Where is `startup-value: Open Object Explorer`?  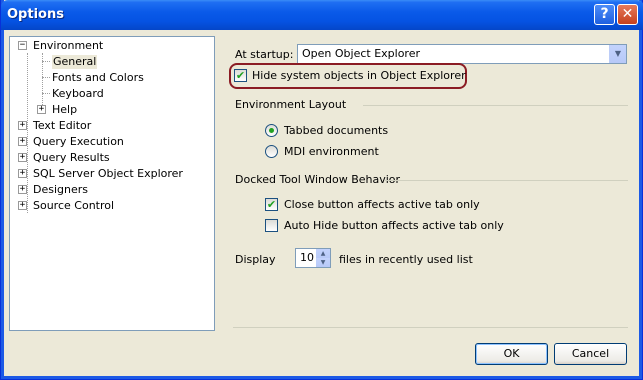
startup-value: Open Object Explorer is located at coordinates (361, 53).